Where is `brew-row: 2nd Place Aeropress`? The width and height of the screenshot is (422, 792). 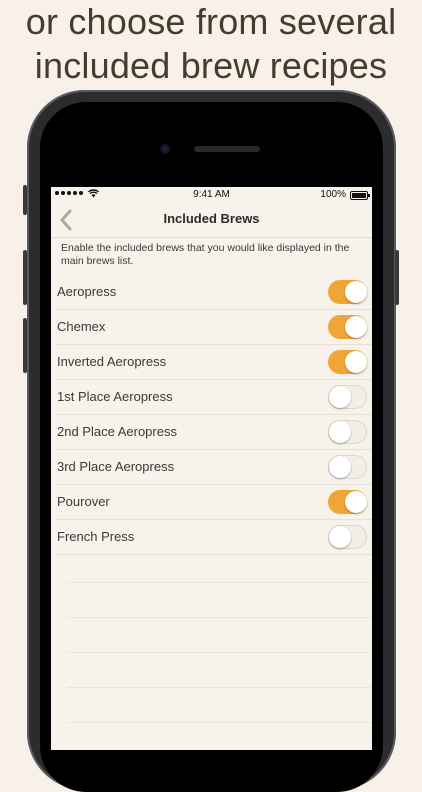
brew-row: 2nd Place Aeropress is located at coordinates (214, 432).